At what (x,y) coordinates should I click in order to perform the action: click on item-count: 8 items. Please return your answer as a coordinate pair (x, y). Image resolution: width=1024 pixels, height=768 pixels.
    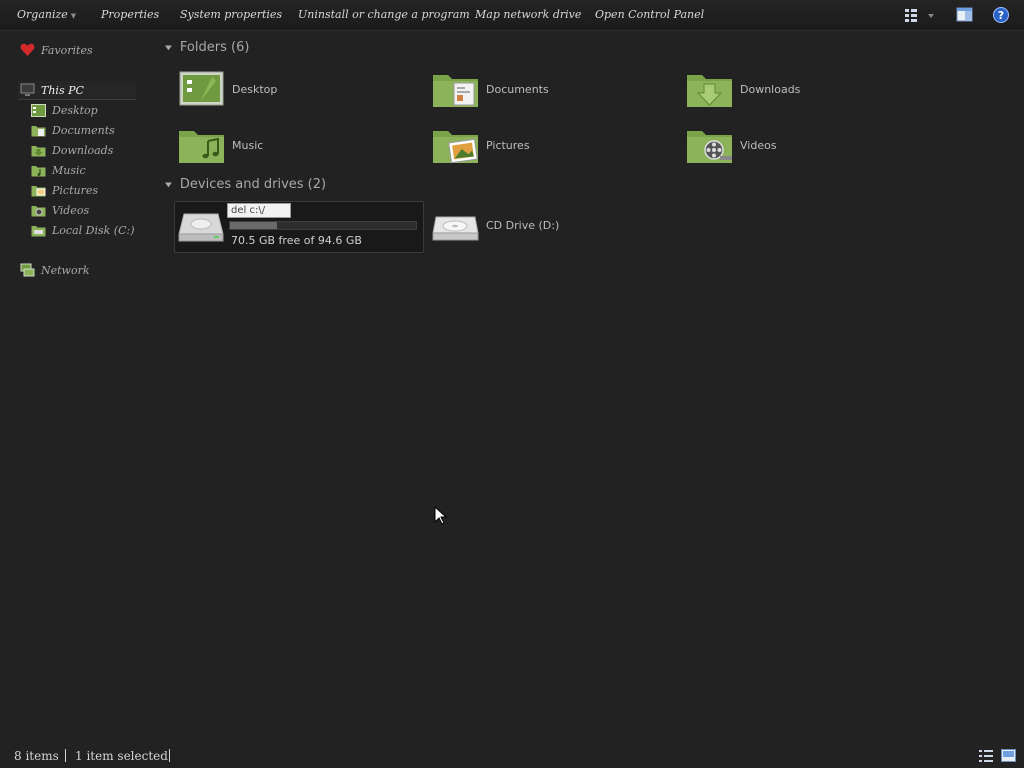
    Looking at the image, I should click on (36, 756).